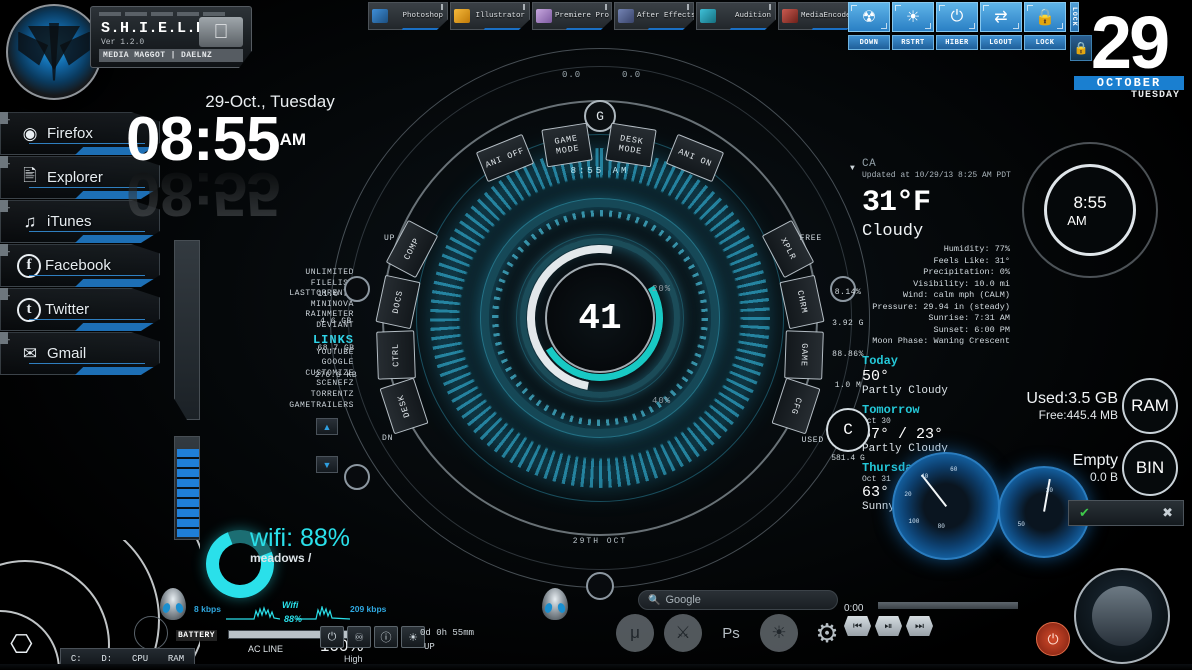 The height and width of the screenshot is (670, 1192). Describe the element at coordinates (848, 385) in the screenshot. I see `disk-stat-value: 1.0 M` at that location.